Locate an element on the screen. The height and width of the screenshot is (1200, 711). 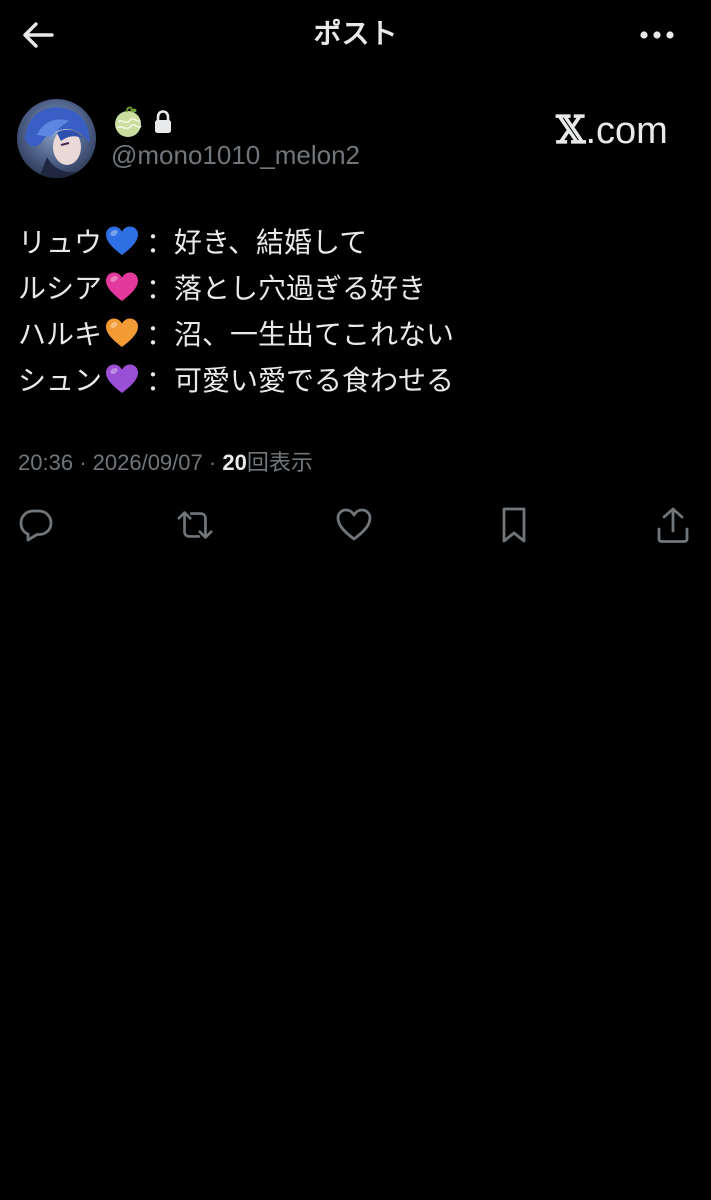
top-bar: ポスト is located at coordinates (355, 35).